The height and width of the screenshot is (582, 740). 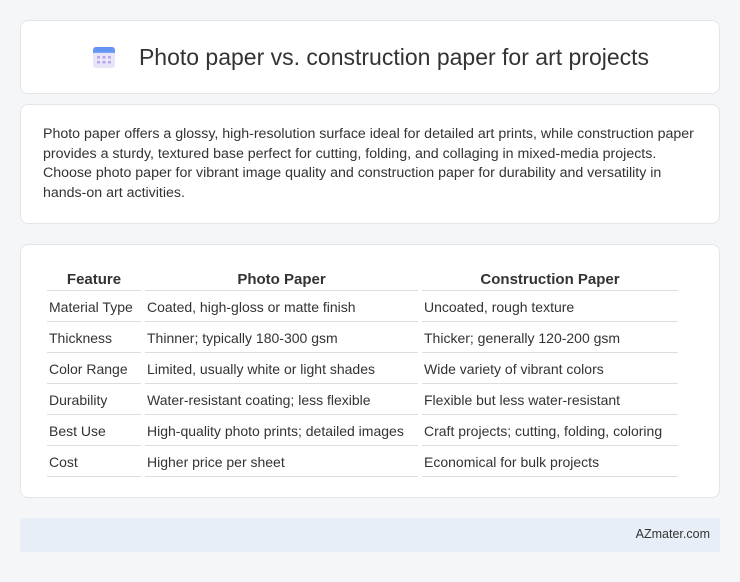 What do you see at coordinates (104, 57) in the screenshot?
I see `calendar-icon` at bounding box center [104, 57].